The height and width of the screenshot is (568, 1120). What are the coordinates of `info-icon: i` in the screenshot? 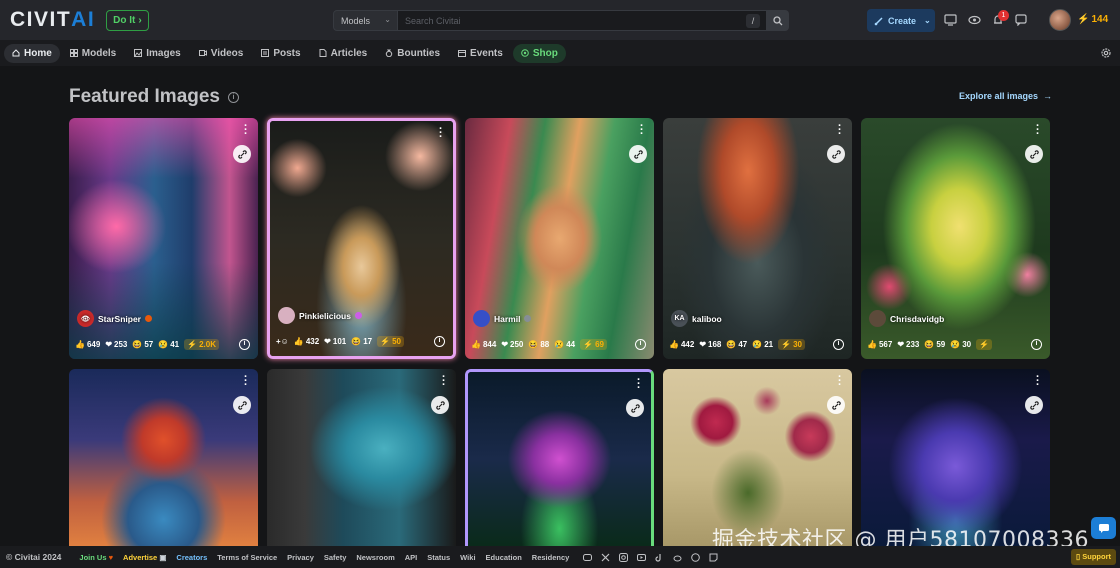 It's located at (233, 97).